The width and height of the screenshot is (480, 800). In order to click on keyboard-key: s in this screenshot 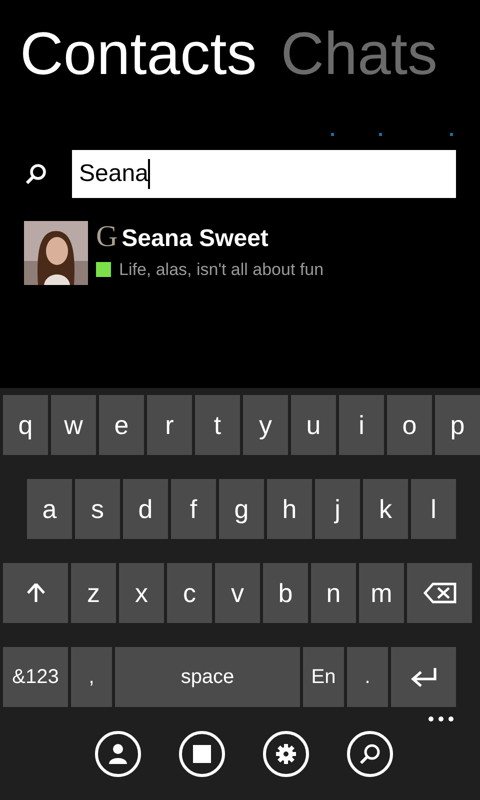, I will do `click(97, 509)`.